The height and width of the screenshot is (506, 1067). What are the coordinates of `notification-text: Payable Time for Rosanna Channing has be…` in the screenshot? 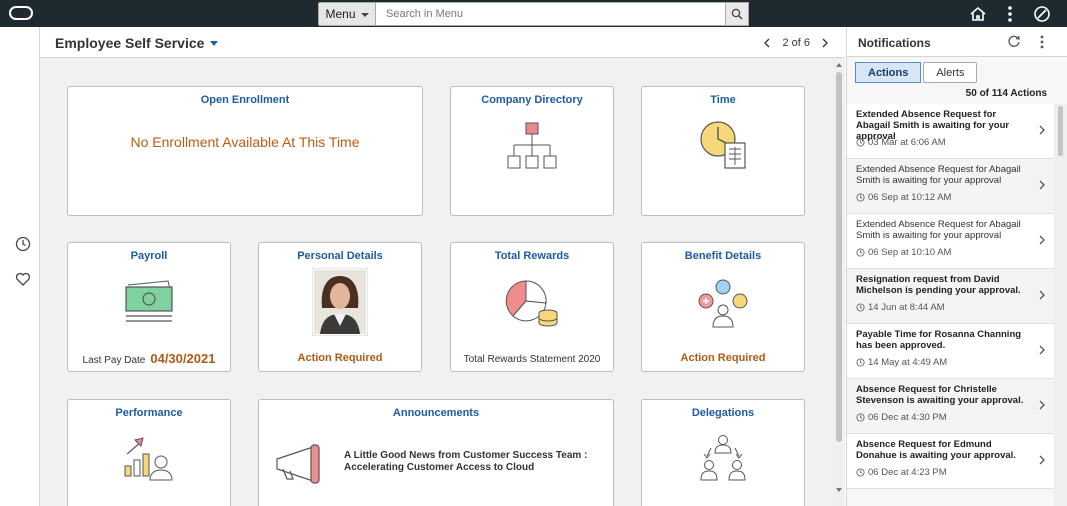 It's located at (939, 340).